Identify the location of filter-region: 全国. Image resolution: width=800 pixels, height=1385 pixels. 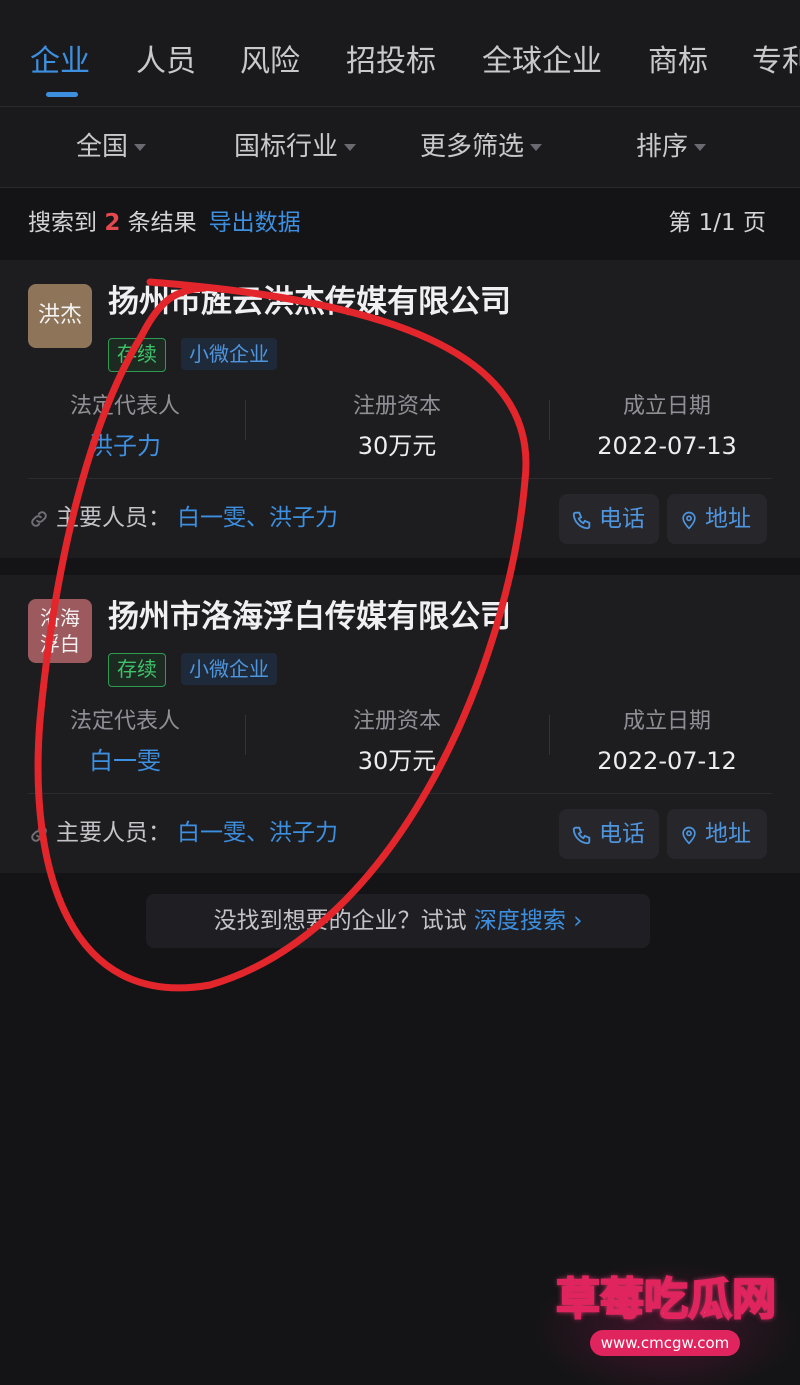
(111, 147).